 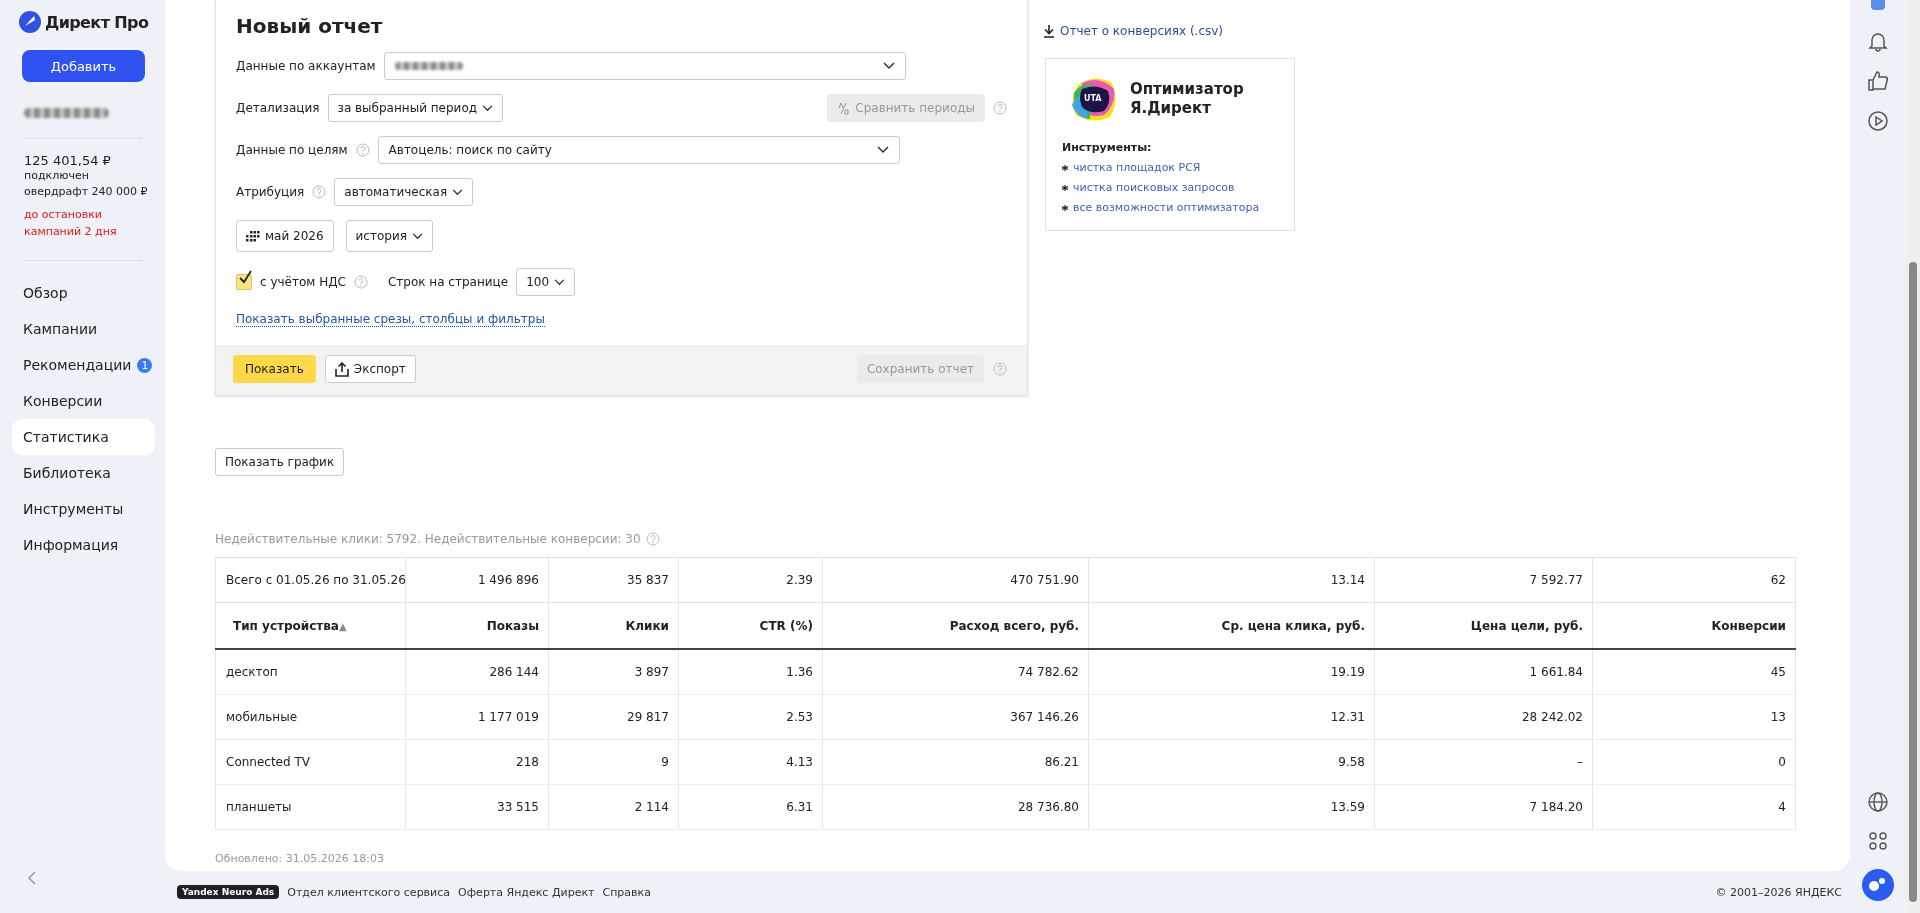 I want to click on totals-cell: 1 496 896, so click(x=477, y=580).